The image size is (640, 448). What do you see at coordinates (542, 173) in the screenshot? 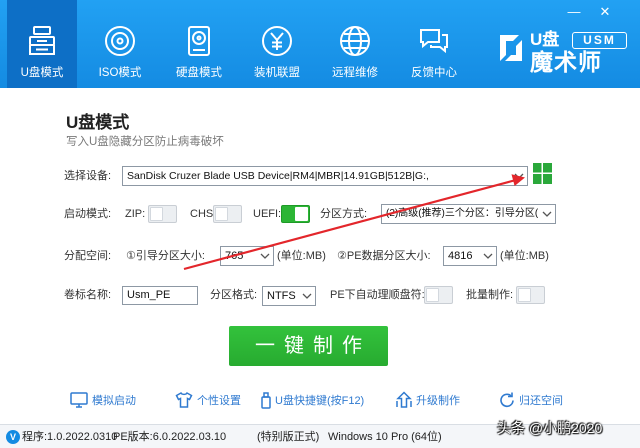
I see `windows-logo-icon` at bounding box center [542, 173].